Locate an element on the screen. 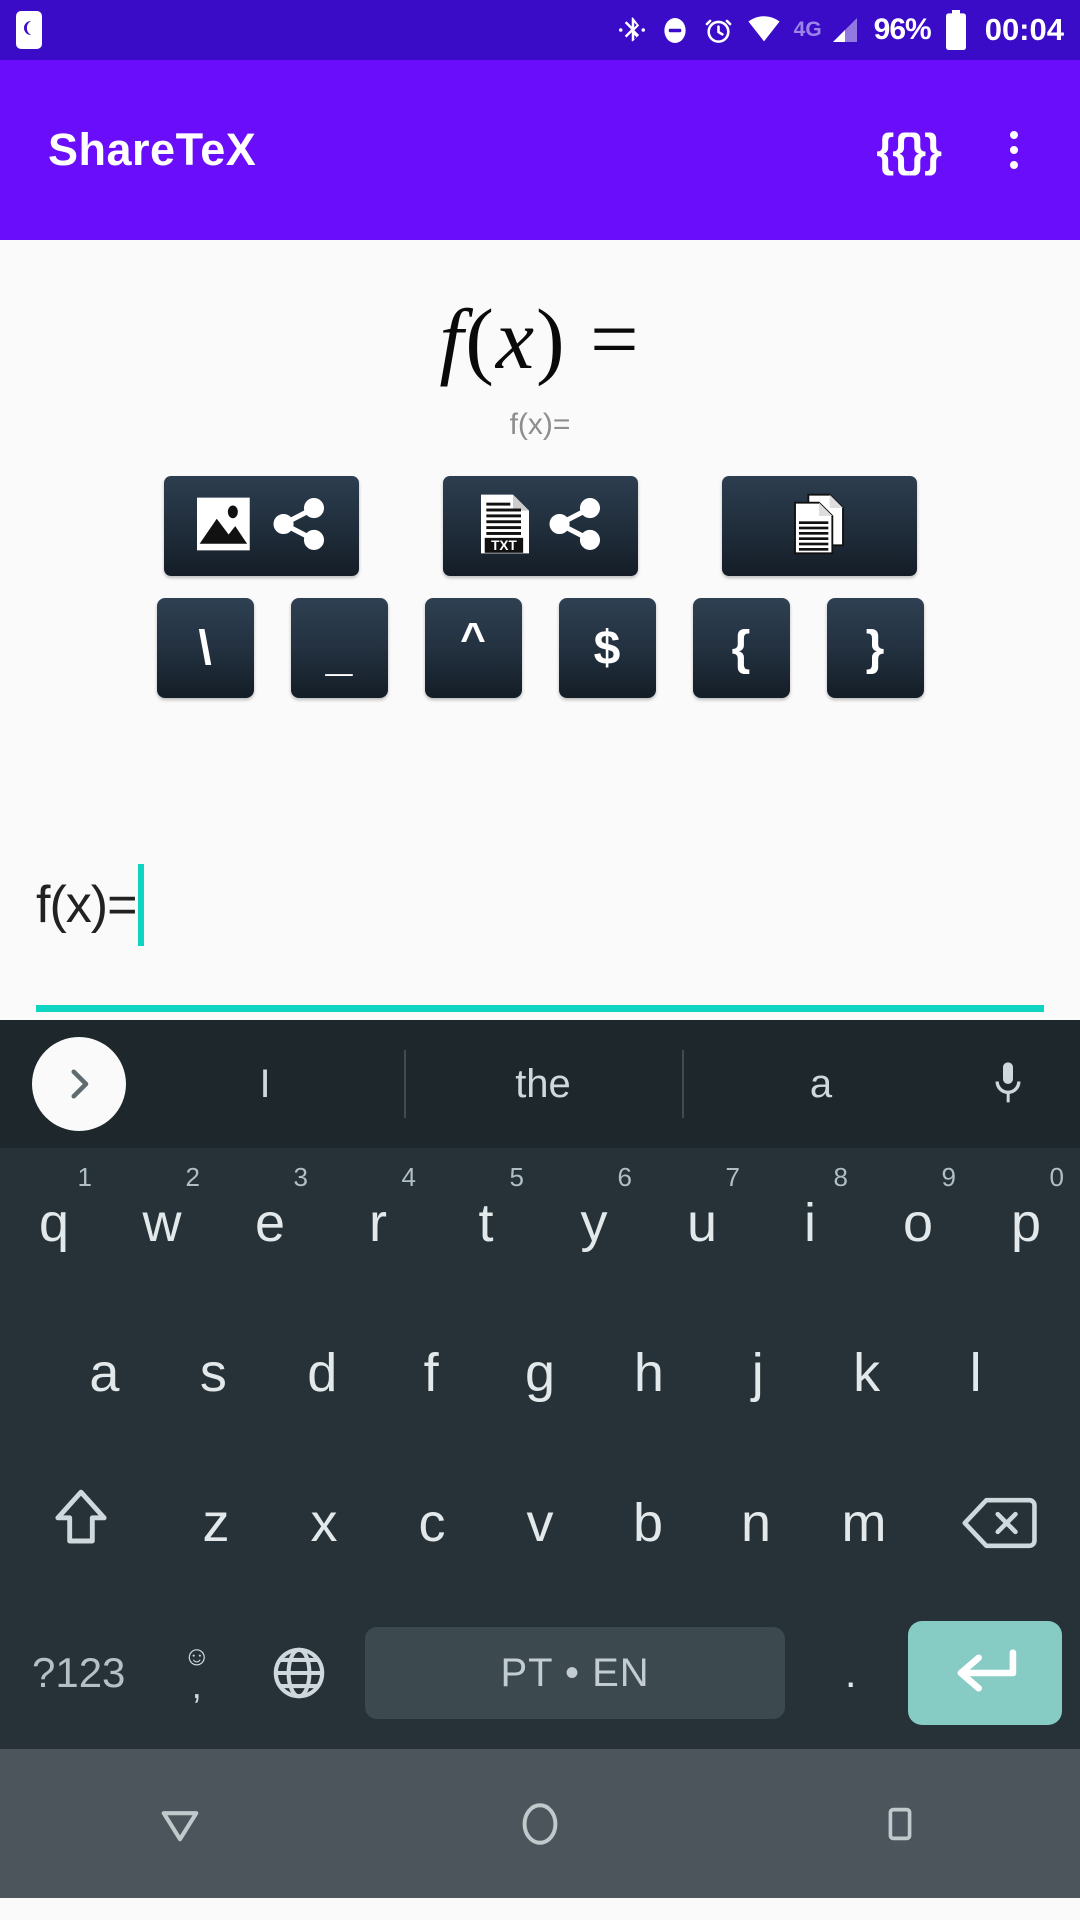 Image resolution: width=1080 pixels, height=1920 pixels. key-g: g is located at coordinates (540, 1373).